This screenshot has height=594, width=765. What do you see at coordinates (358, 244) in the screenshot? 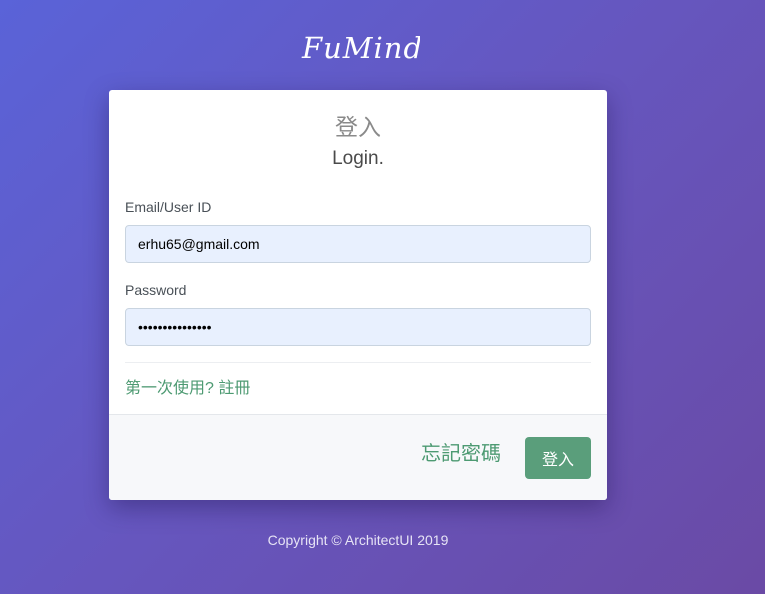
I see `email-input` at bounding box center [358, 244].